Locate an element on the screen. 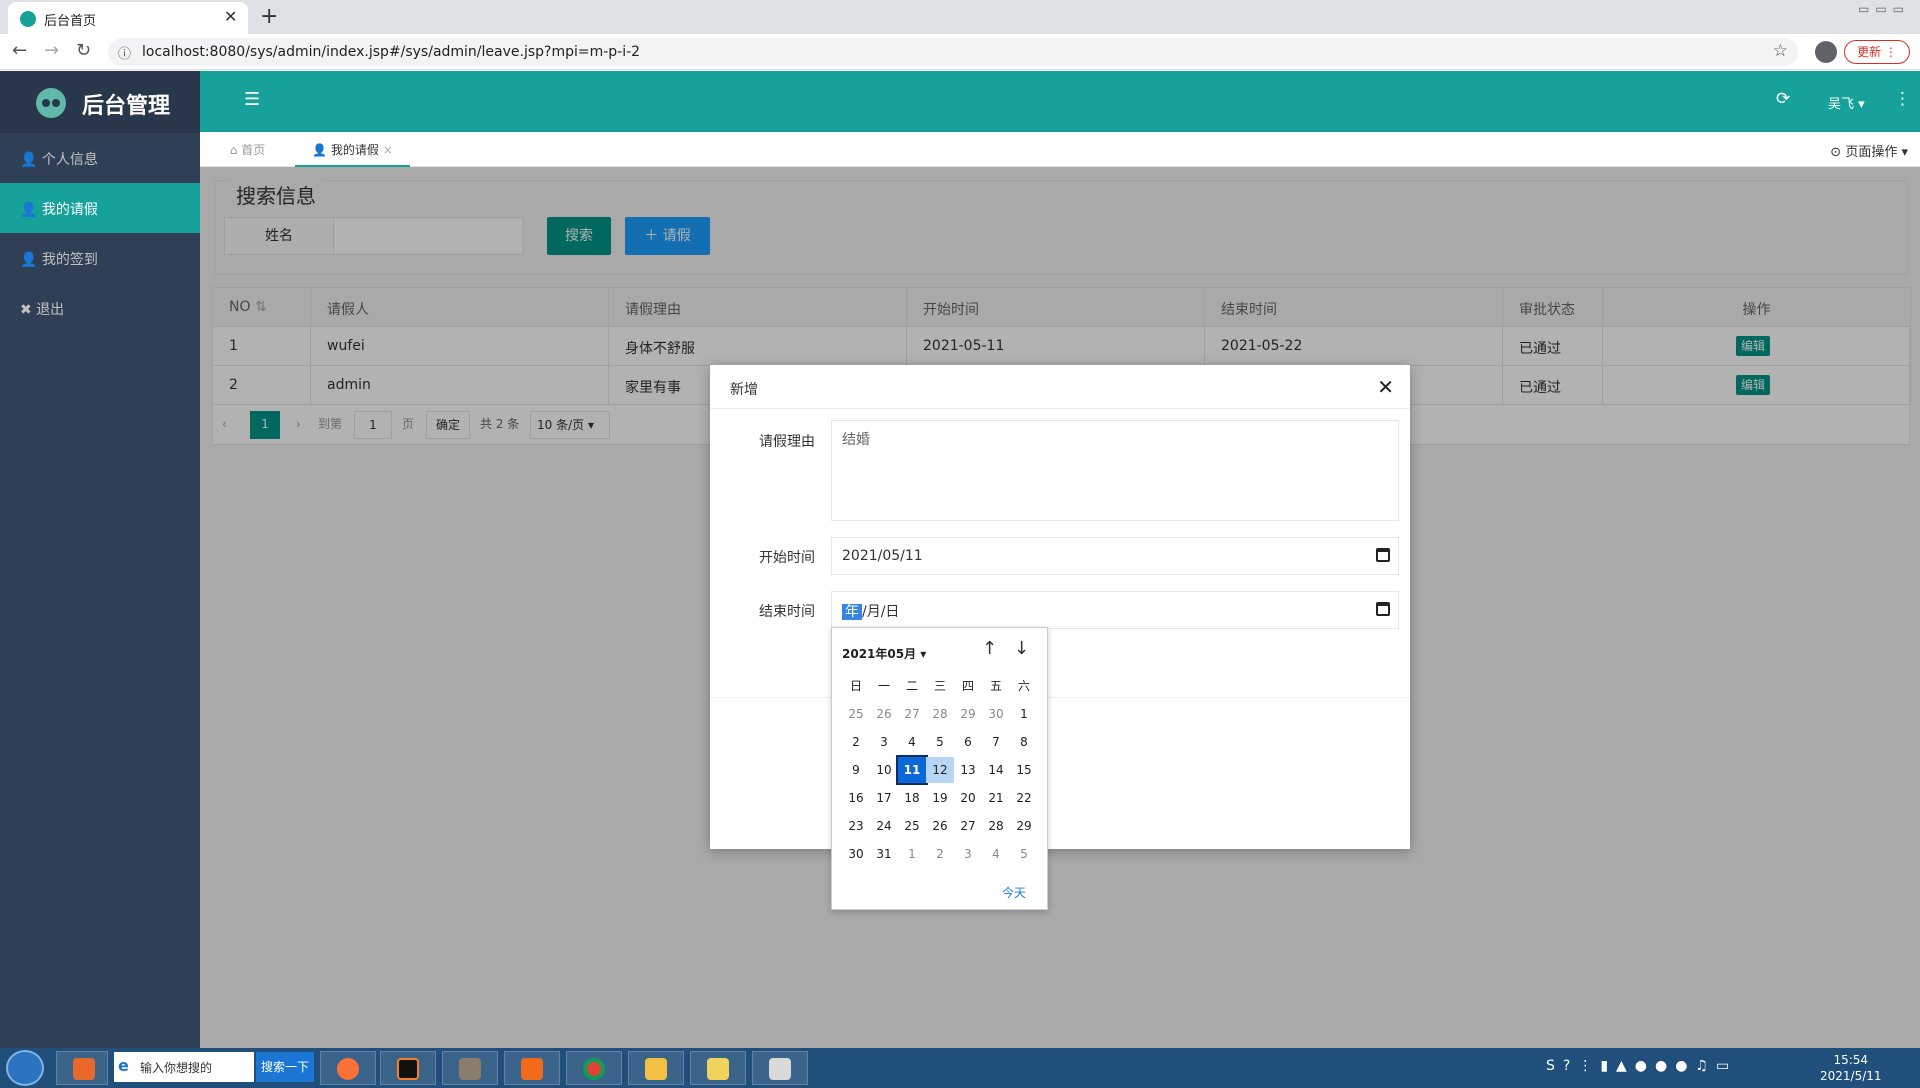 This screenshot has height=1088, width=1920. tab-my-leave: 👤 我的请假 × is located at coordinates (352, 149).